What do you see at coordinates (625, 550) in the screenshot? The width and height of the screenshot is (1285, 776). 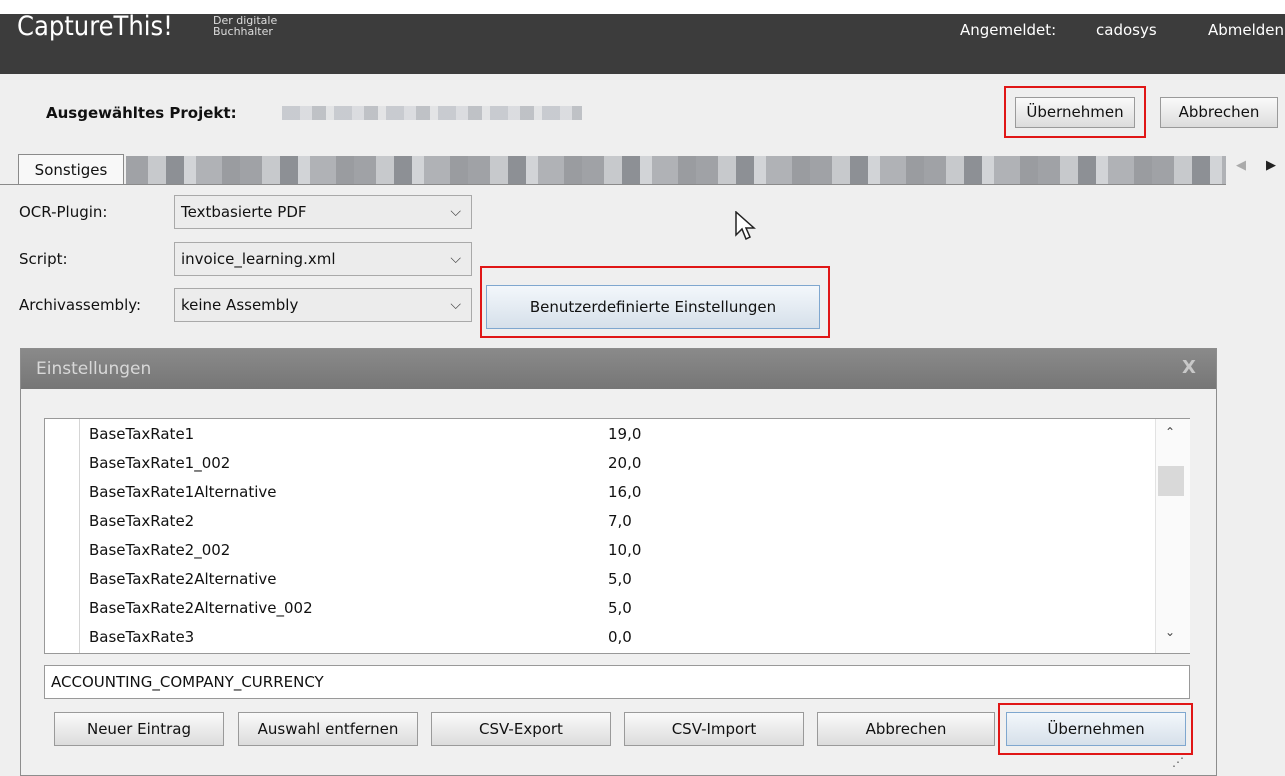 I see `setting-value: 10,0` at bounding box center [625, 550].